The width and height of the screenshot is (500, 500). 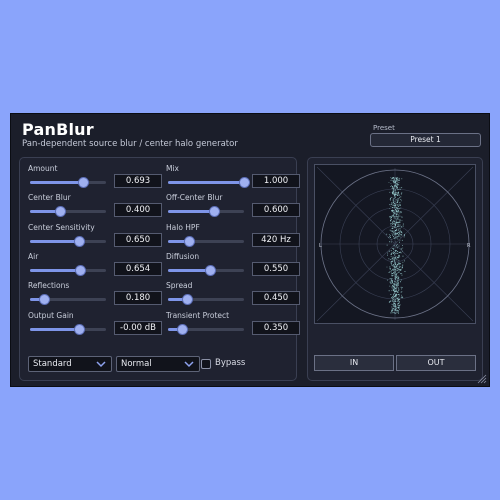 I want to click on param-value-field: 420 Hz, so click(x=276, y=239).